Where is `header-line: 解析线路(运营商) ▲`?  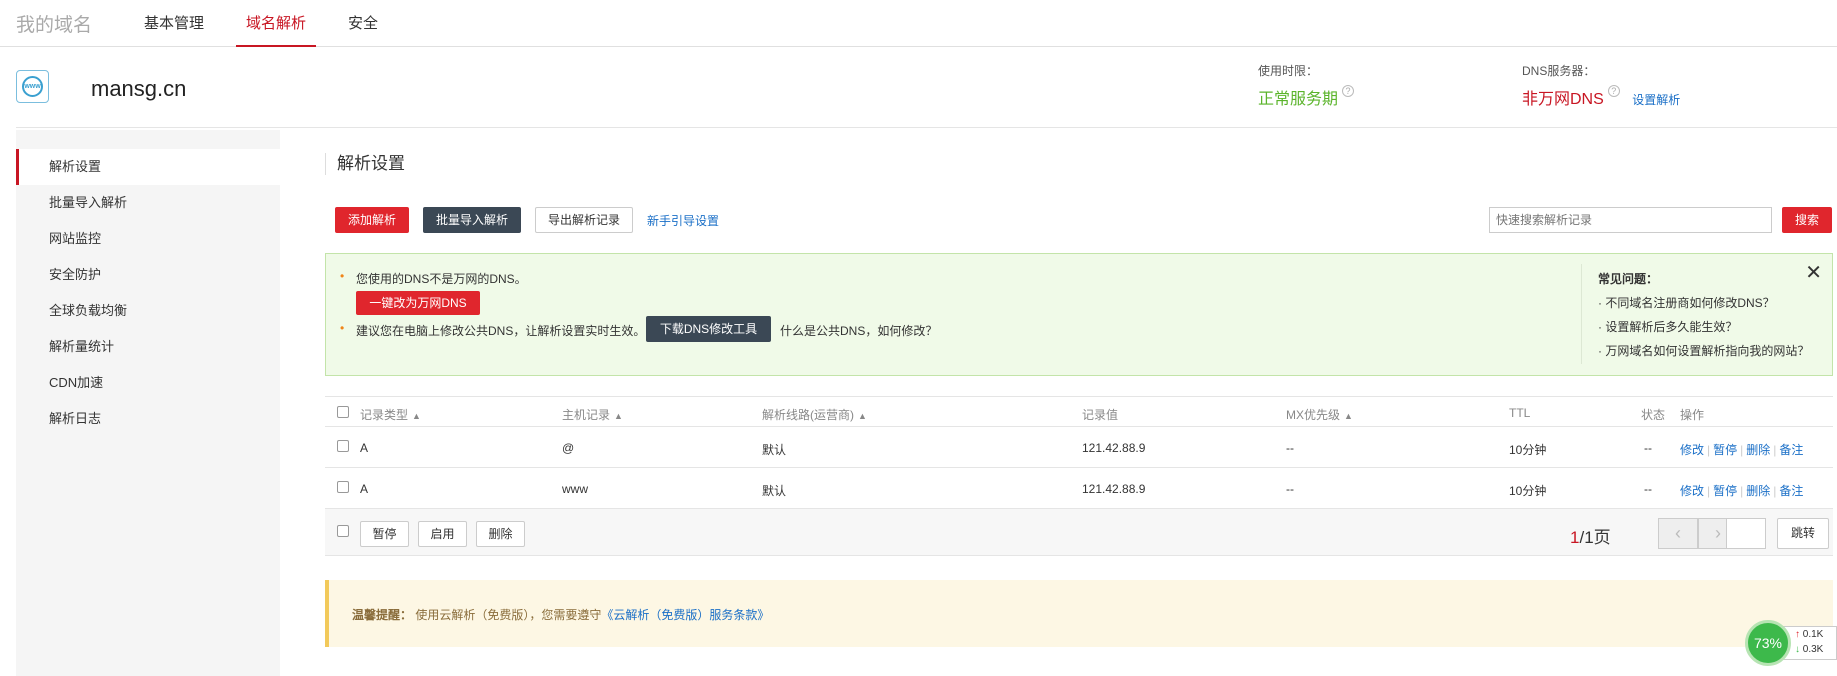 header-line: 解析线路(运营商) ▲ is located at coordinates (814, 414).